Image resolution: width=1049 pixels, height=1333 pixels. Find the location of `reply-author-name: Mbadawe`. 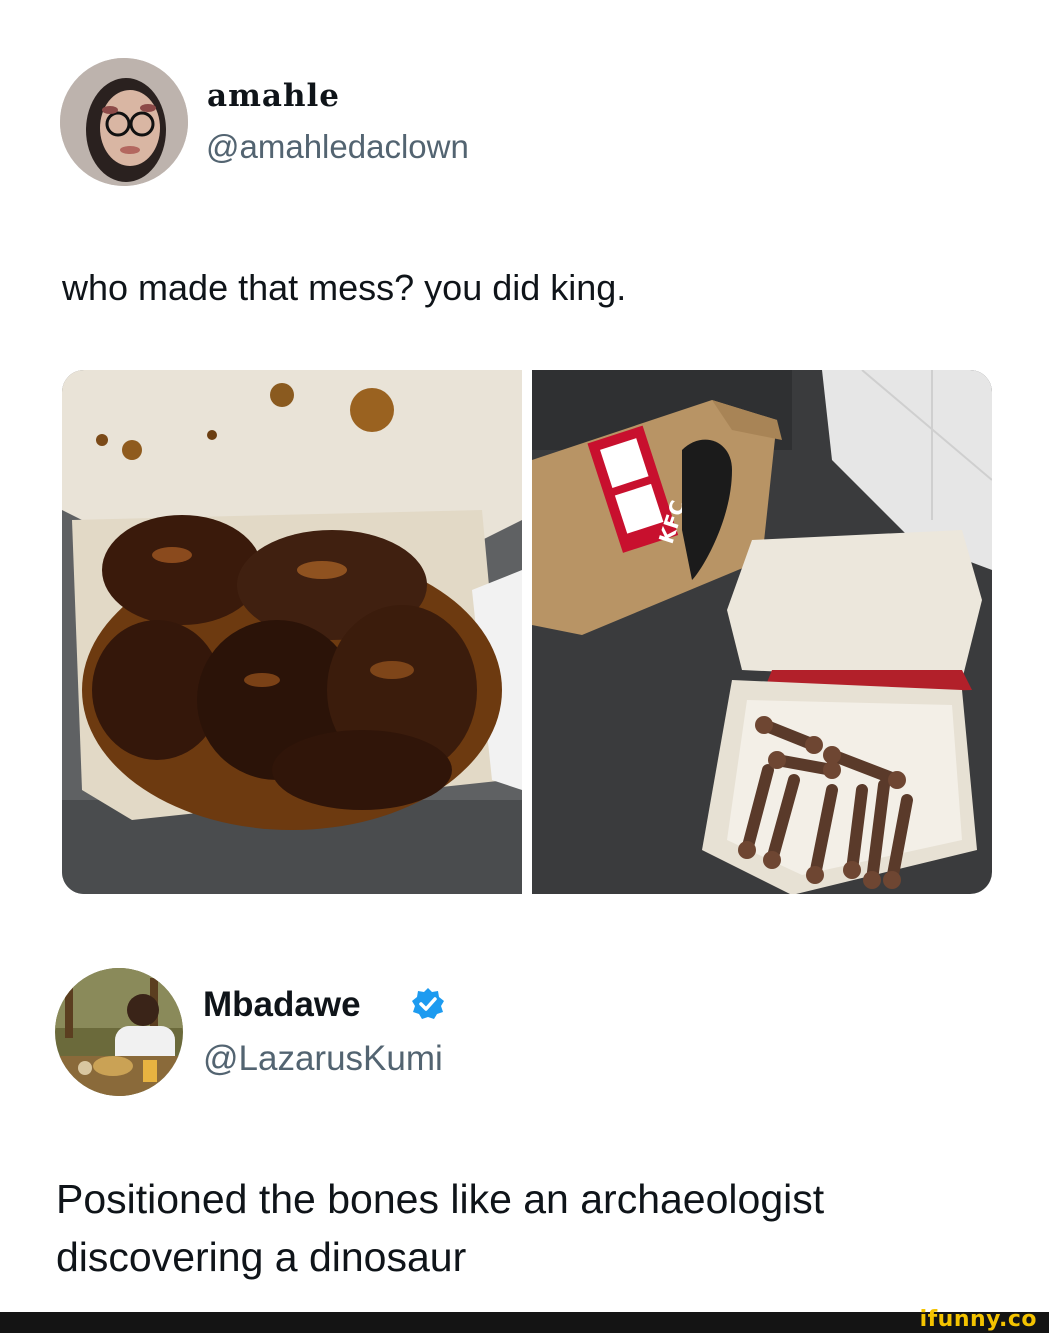

reply-author-name: Mbadawe is located at coordinates (282, 1005).